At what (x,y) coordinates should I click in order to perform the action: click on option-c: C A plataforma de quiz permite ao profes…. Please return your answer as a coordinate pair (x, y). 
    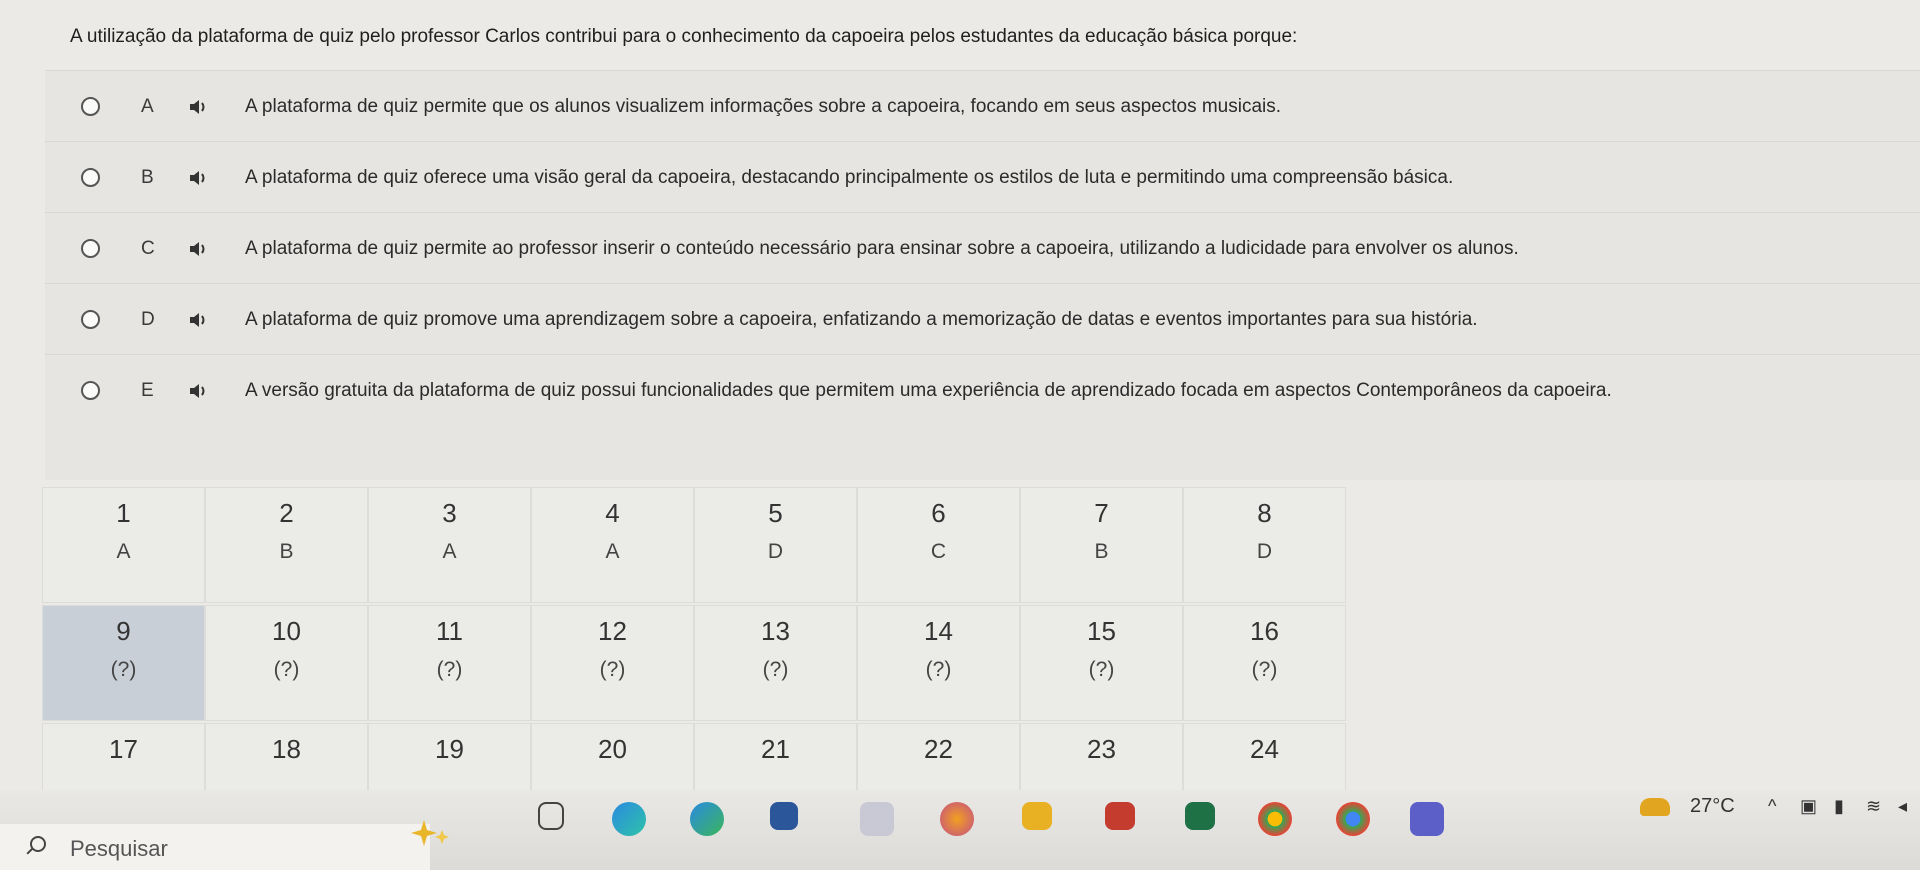
    Looking at the image, I should click on (982, 248).